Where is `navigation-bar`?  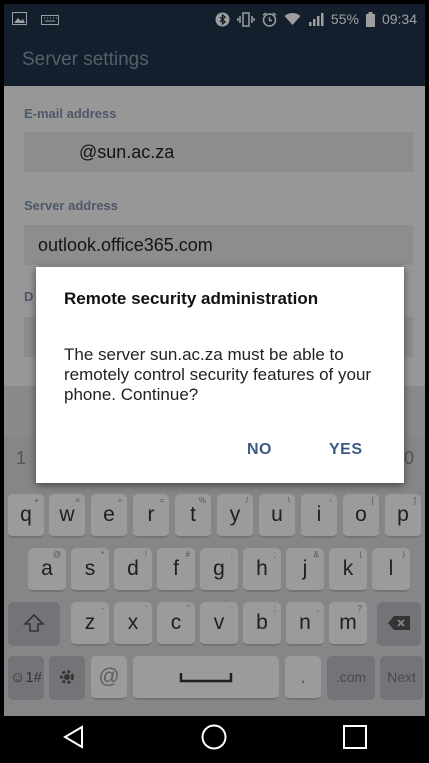
navigation-bar is located at coordinates (214, 739).